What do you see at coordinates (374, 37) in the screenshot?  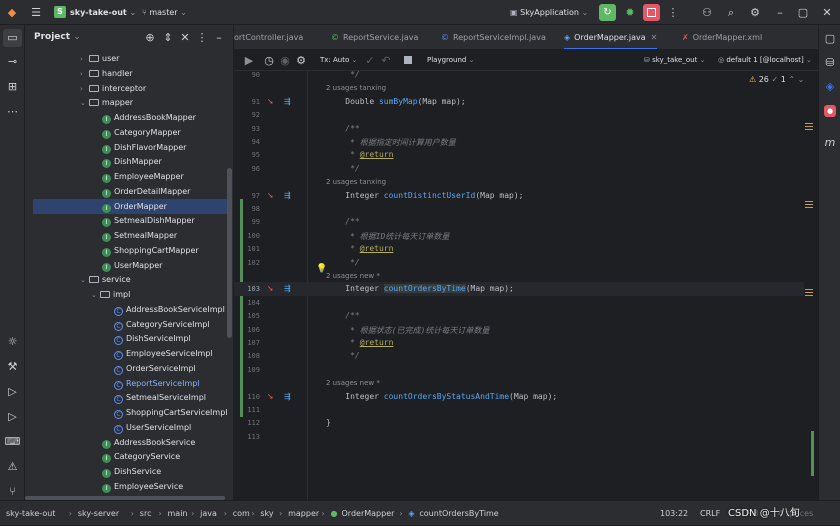 I see `tab-reportservice-java: © ReportService.java` at bounding box center [374, 37].